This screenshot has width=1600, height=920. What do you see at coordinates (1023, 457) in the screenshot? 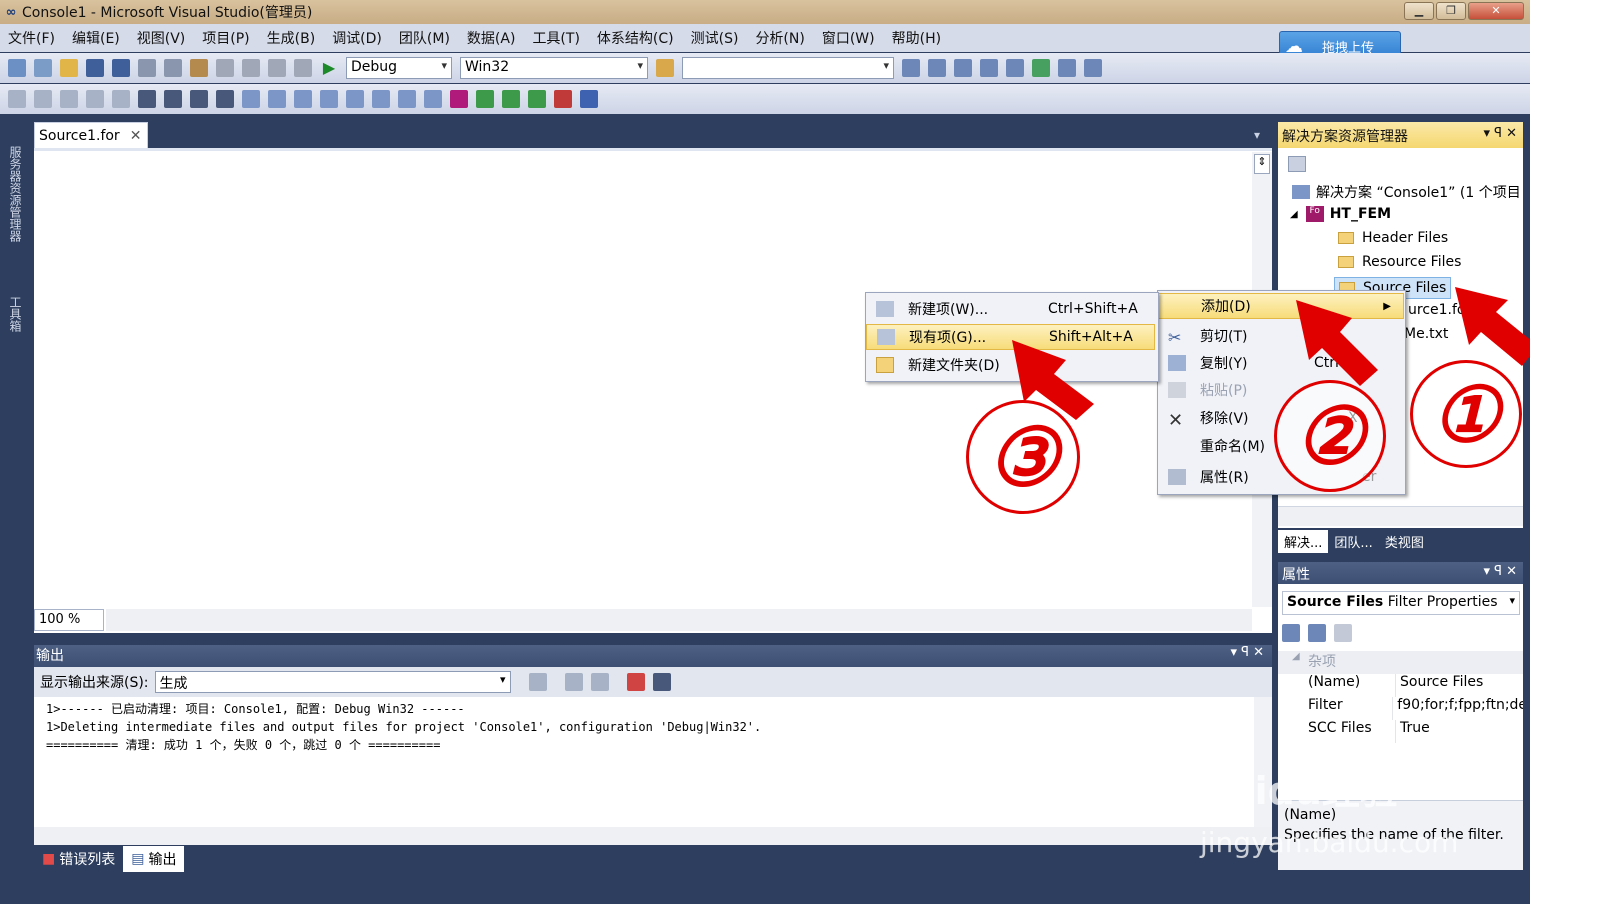
I see `annotation-circle-3: ③` at bounding box center [1023, 457].